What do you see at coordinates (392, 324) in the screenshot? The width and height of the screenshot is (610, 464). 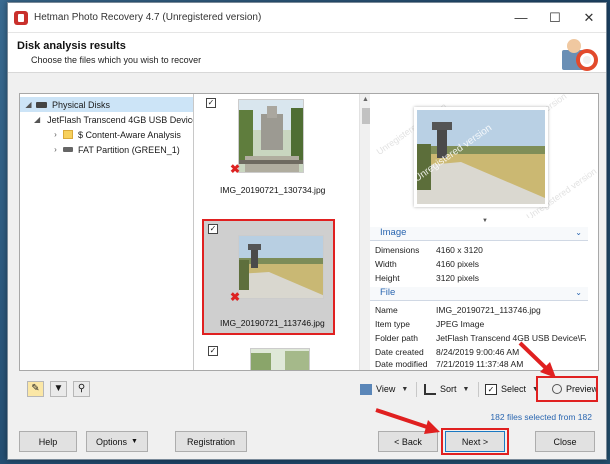 I see `prop-label: Item type` at bounding box center [392, 324].